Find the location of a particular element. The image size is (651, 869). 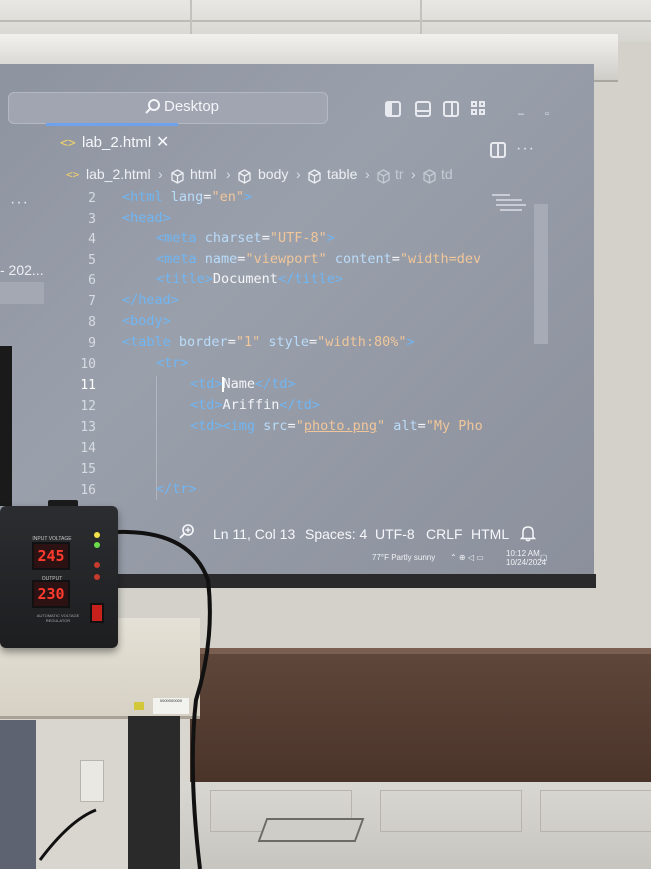

line-number: 10 is located at coordinates (88, 364).